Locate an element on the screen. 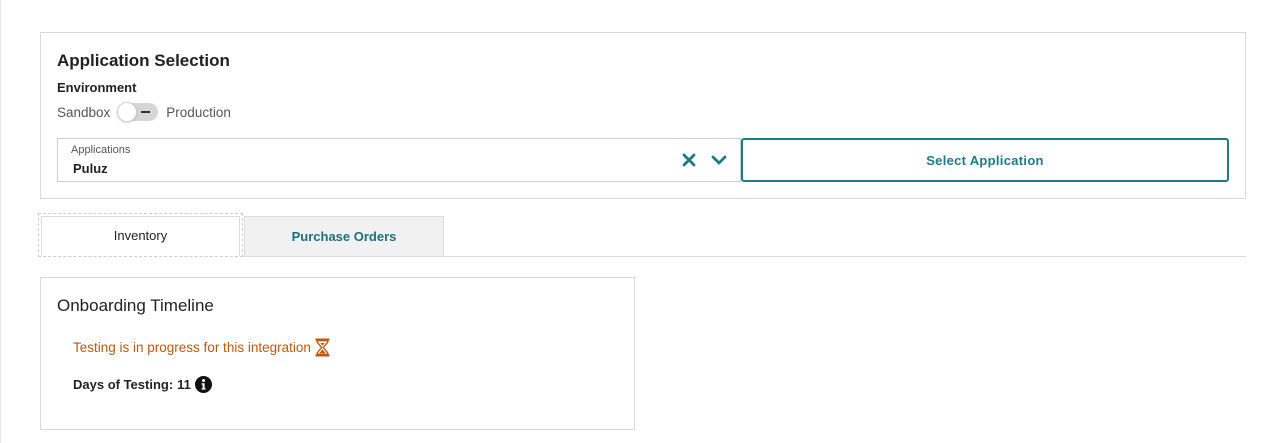  tab-bar: Inventory Purchase Orders is located at coordinates (642, 235).